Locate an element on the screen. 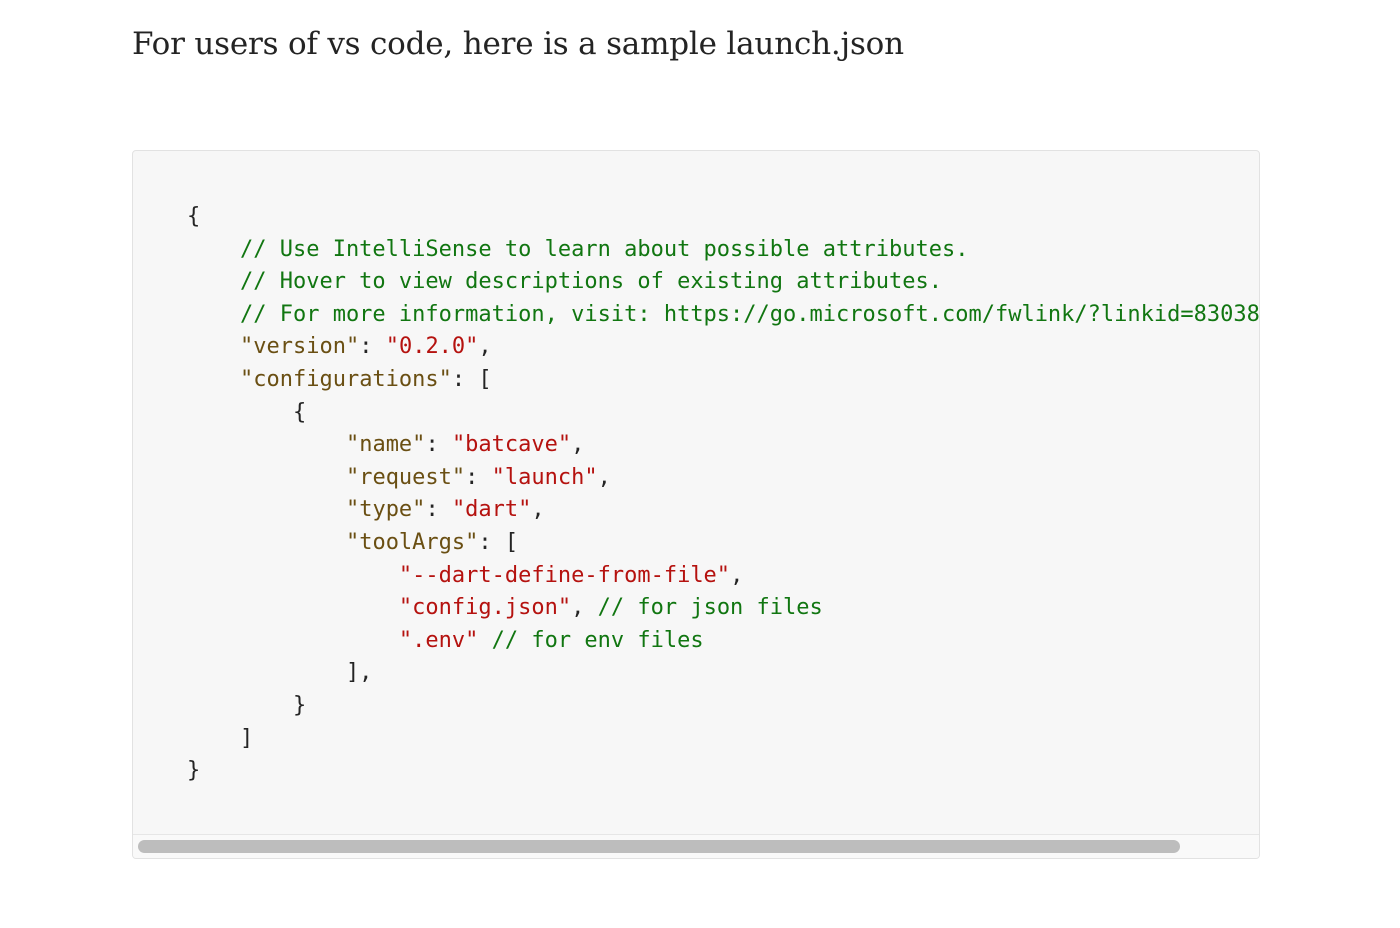  code-token-key: "name" is located at coordinates (385, 445).